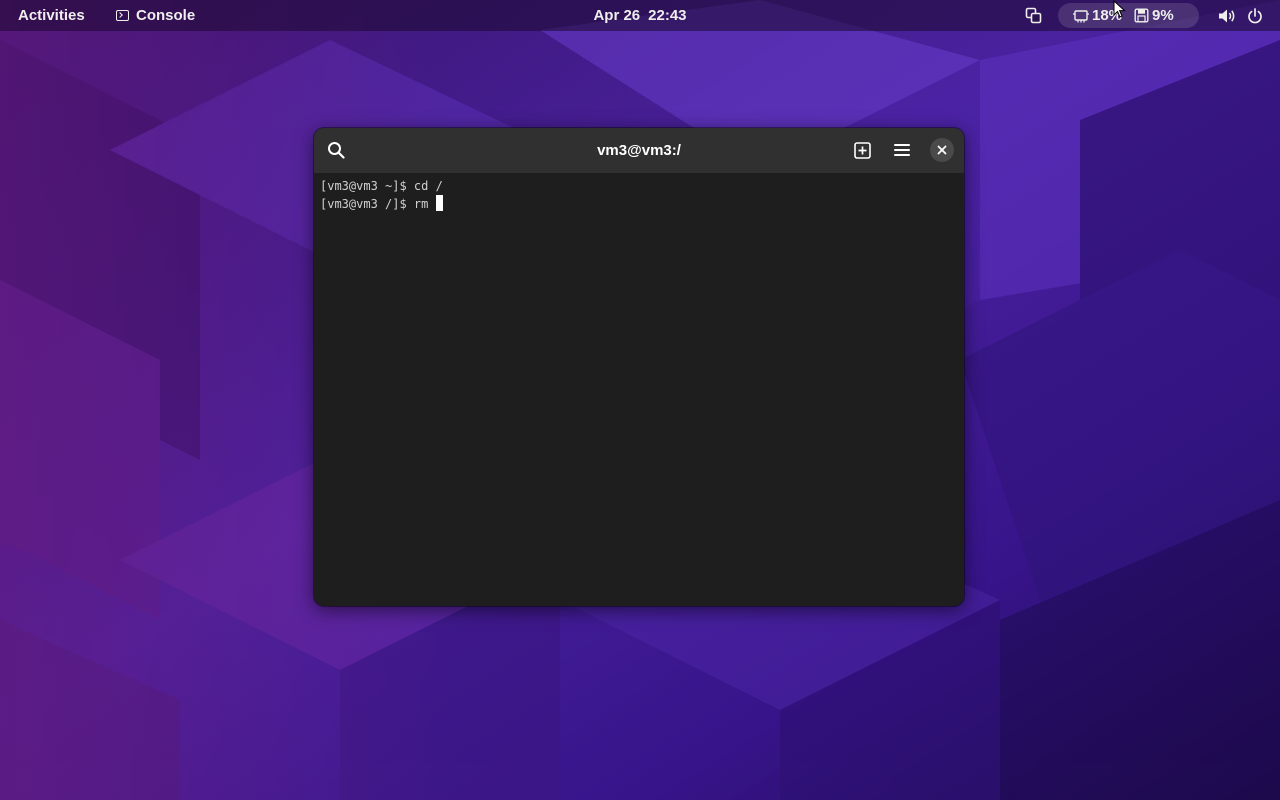 Image resolution: width=1280 pixels, height=800 pixels. Describe the element at coordinates (1128, 15) in the screenshot. I see `system-monitor-indicator: 18% 9%` at that location.